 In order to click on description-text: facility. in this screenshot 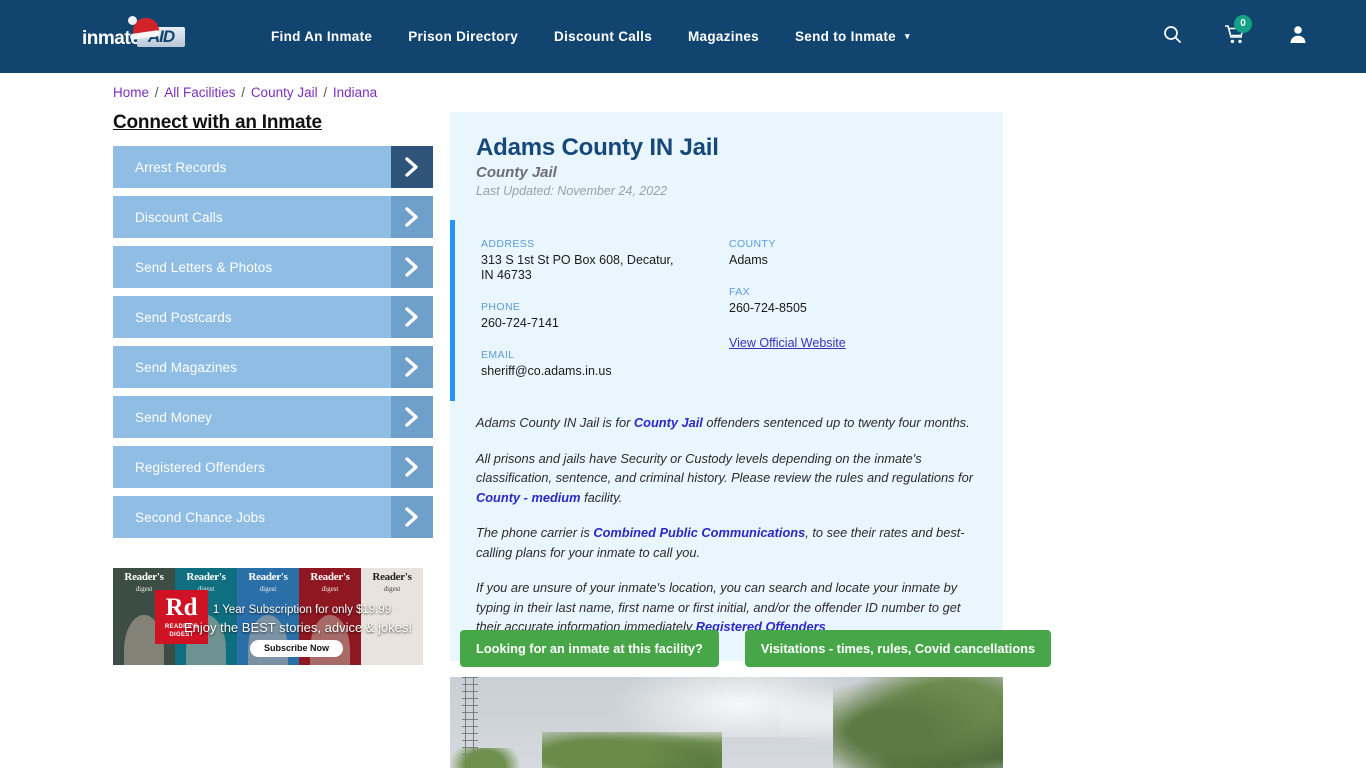, I will do `click(601, 497)`.